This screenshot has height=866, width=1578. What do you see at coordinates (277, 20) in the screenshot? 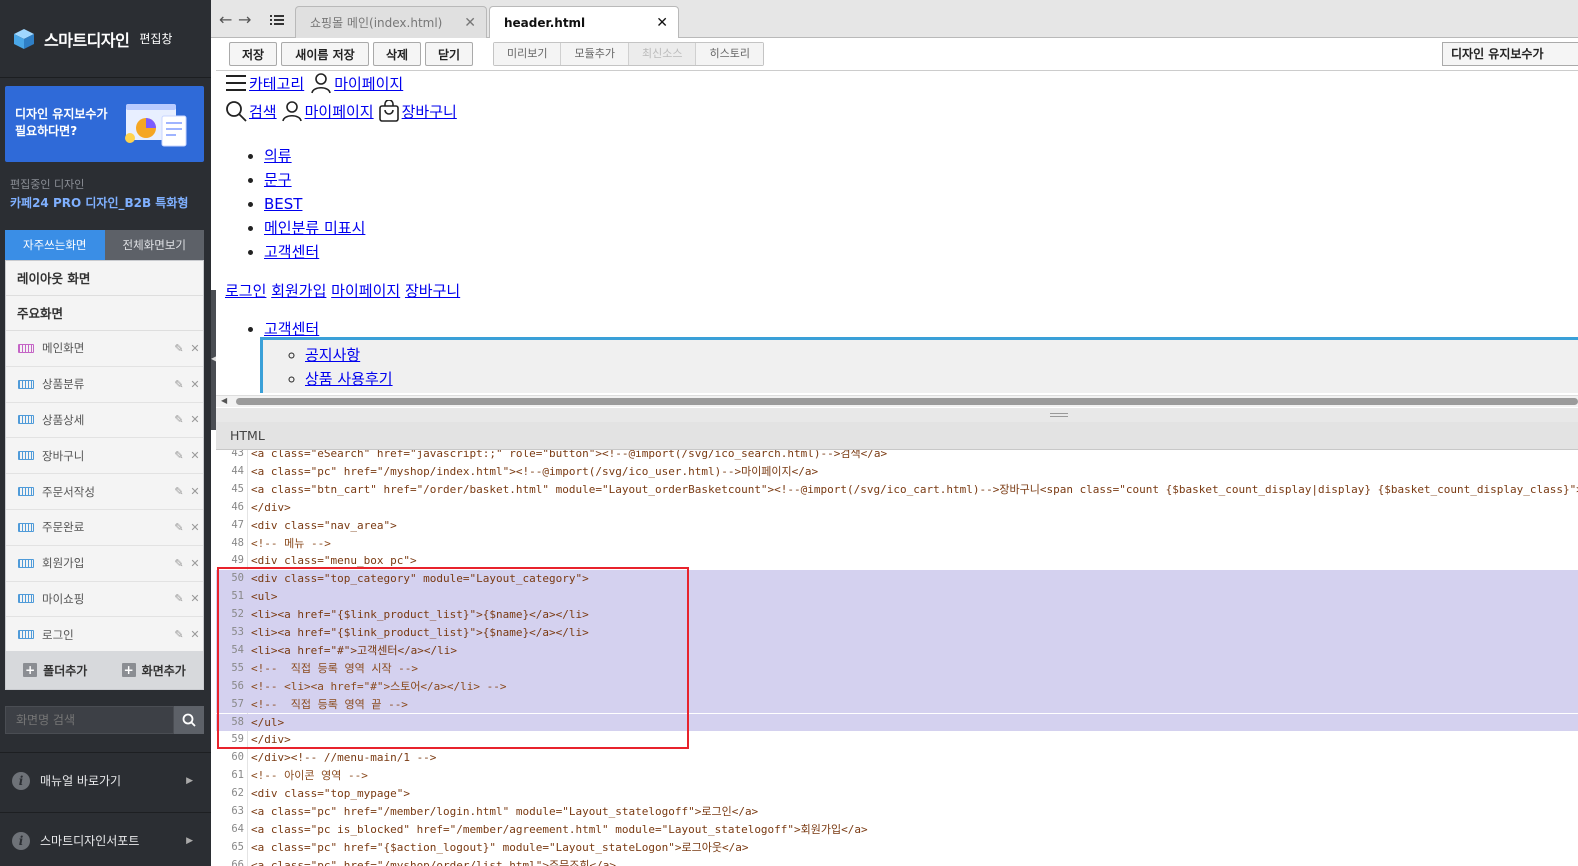
I see `tab-list-button` at bounding box center [277, 20].